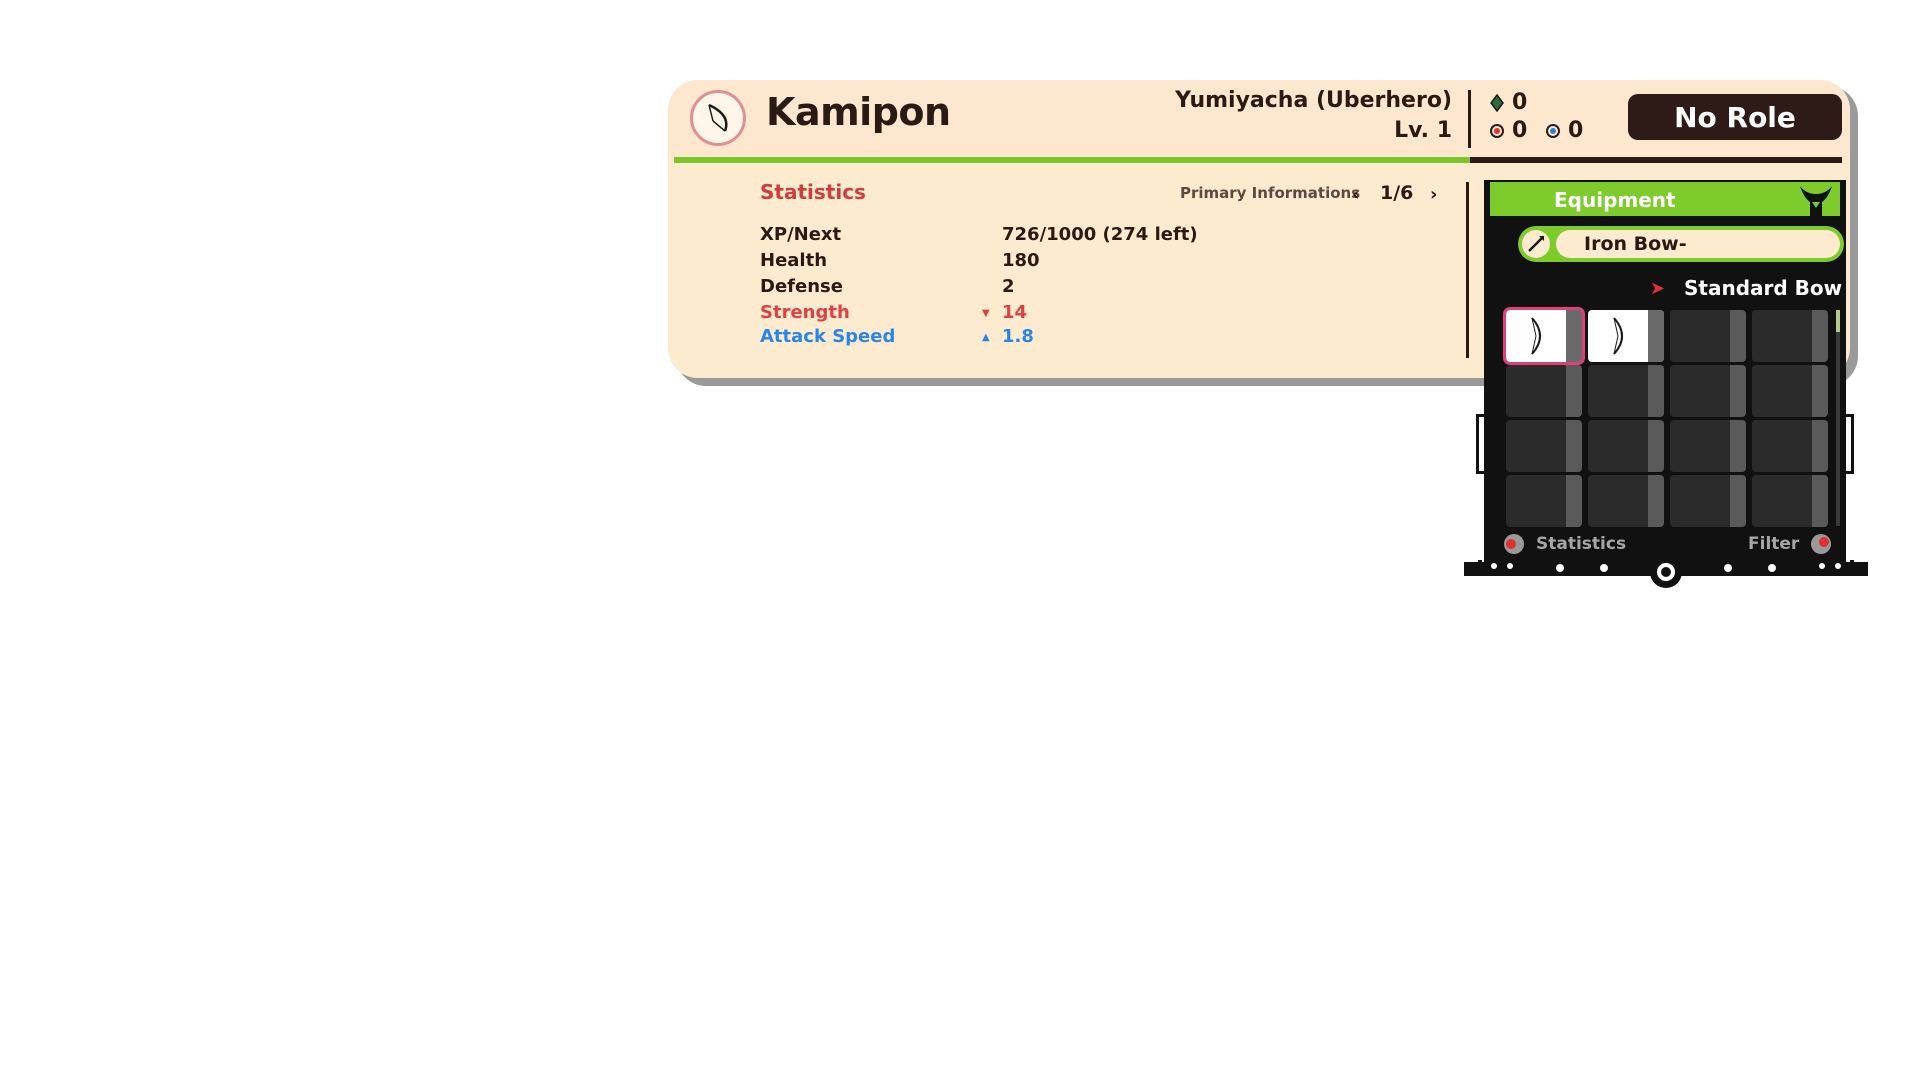 The height and width of the screenshot is (1080, 1920). What do you see at coordinates (1667, 417) in the screenshot?
I see `equipment-grid` at bounding box center [1667, 417].